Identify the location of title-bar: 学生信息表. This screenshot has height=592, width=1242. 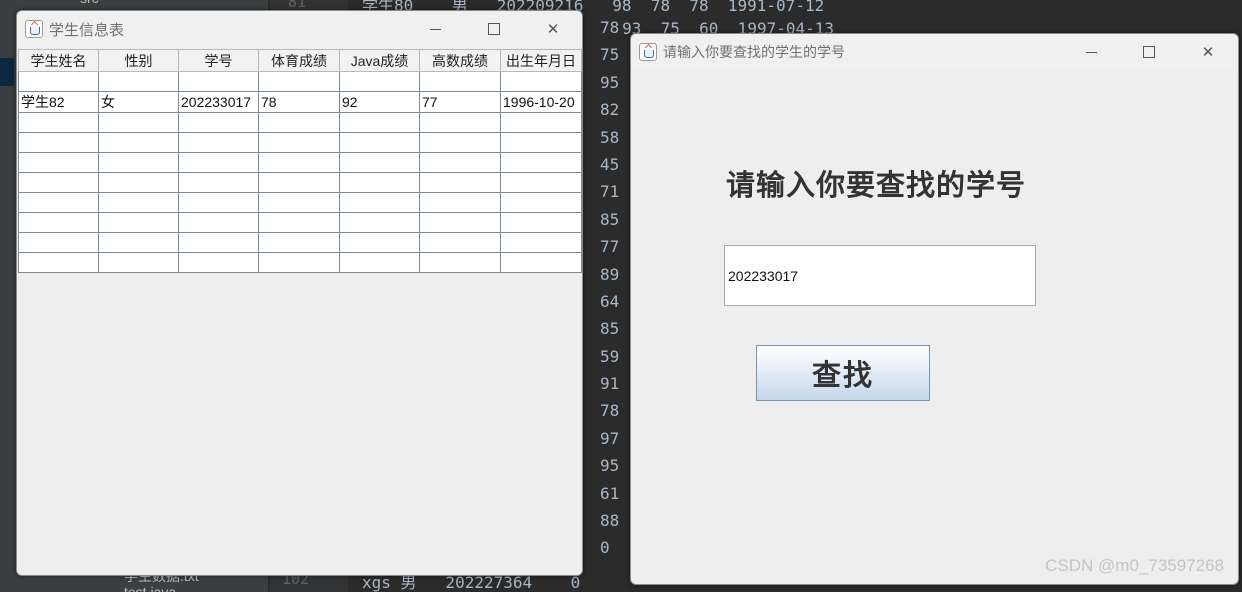
(299, 29).